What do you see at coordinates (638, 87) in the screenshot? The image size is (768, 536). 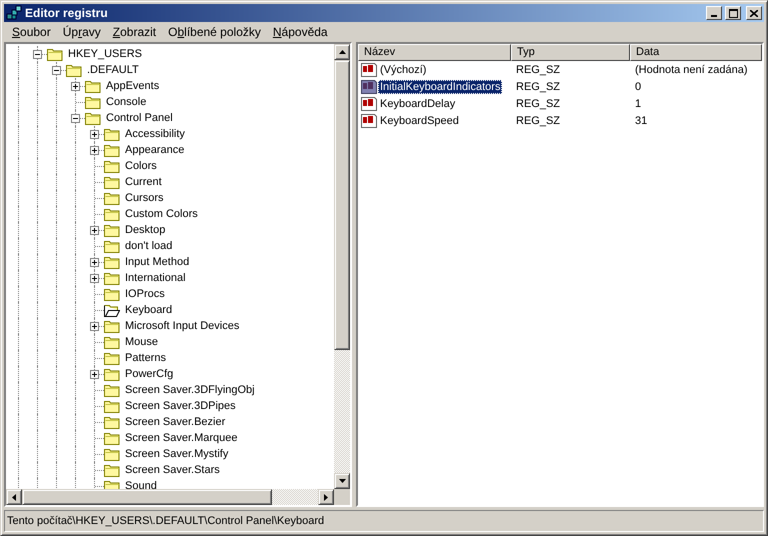 I see `table-cell-text: 0` at bounding box center [638, 87].